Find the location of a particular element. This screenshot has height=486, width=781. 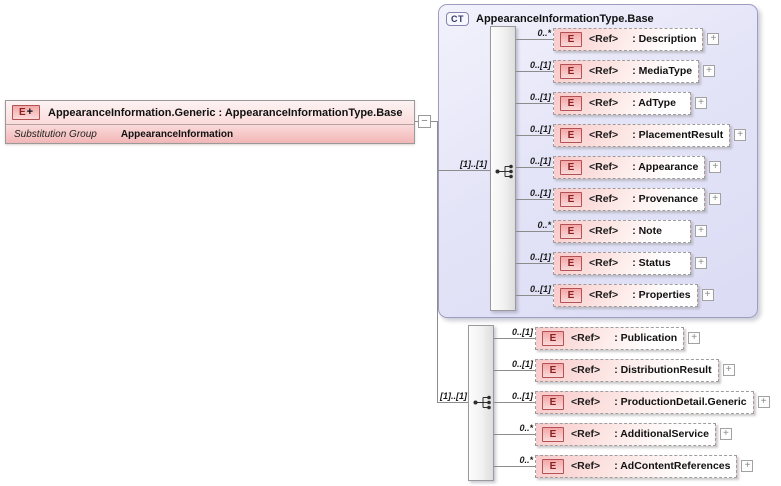

element-box-adcontentreferences: E <Ref> : AdContentReferences is located at coordinates (636, 466).